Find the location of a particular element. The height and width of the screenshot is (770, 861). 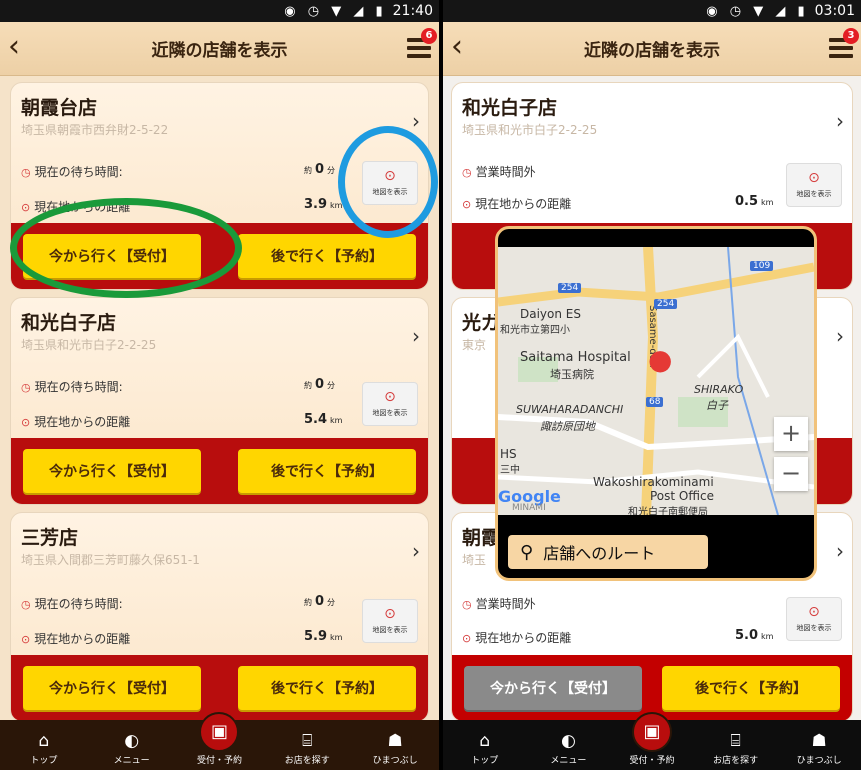

map-label-post2: Post Office is located at coordinates (682, 496).